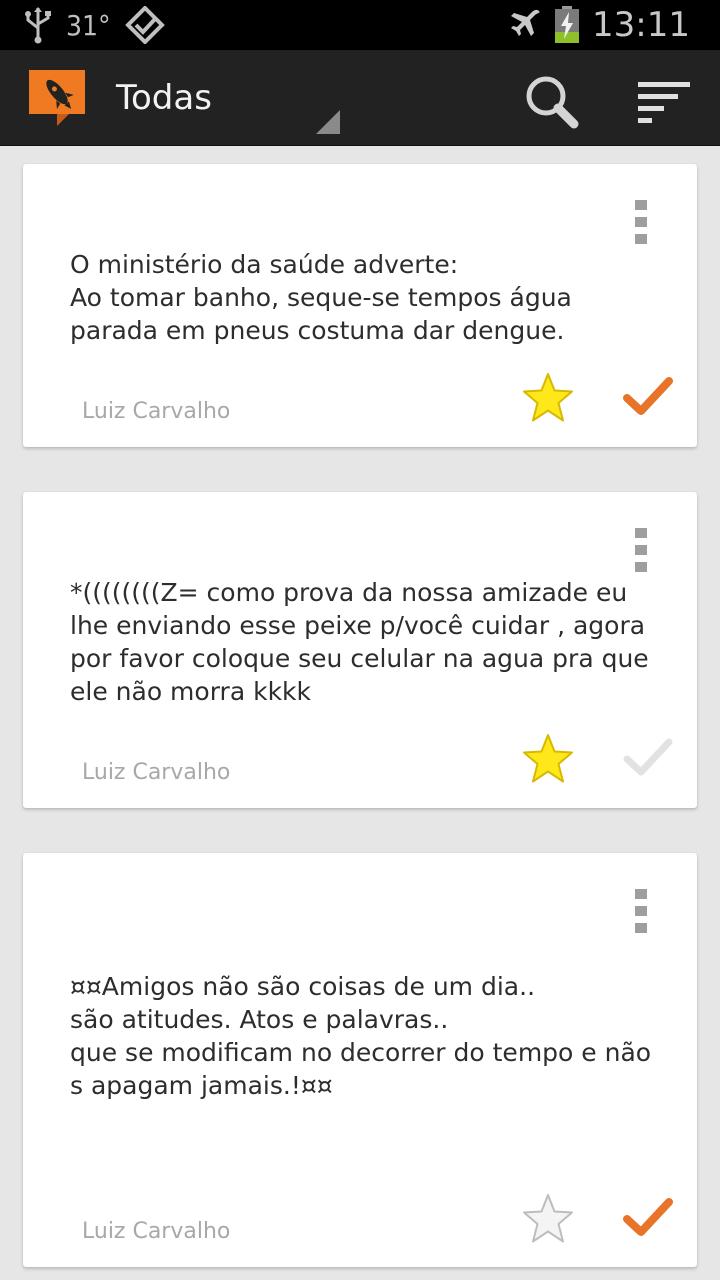  What do you see at coordinates (552, 102) in the screenshot?
I see `search-icon` at bounding box center [552, 102].